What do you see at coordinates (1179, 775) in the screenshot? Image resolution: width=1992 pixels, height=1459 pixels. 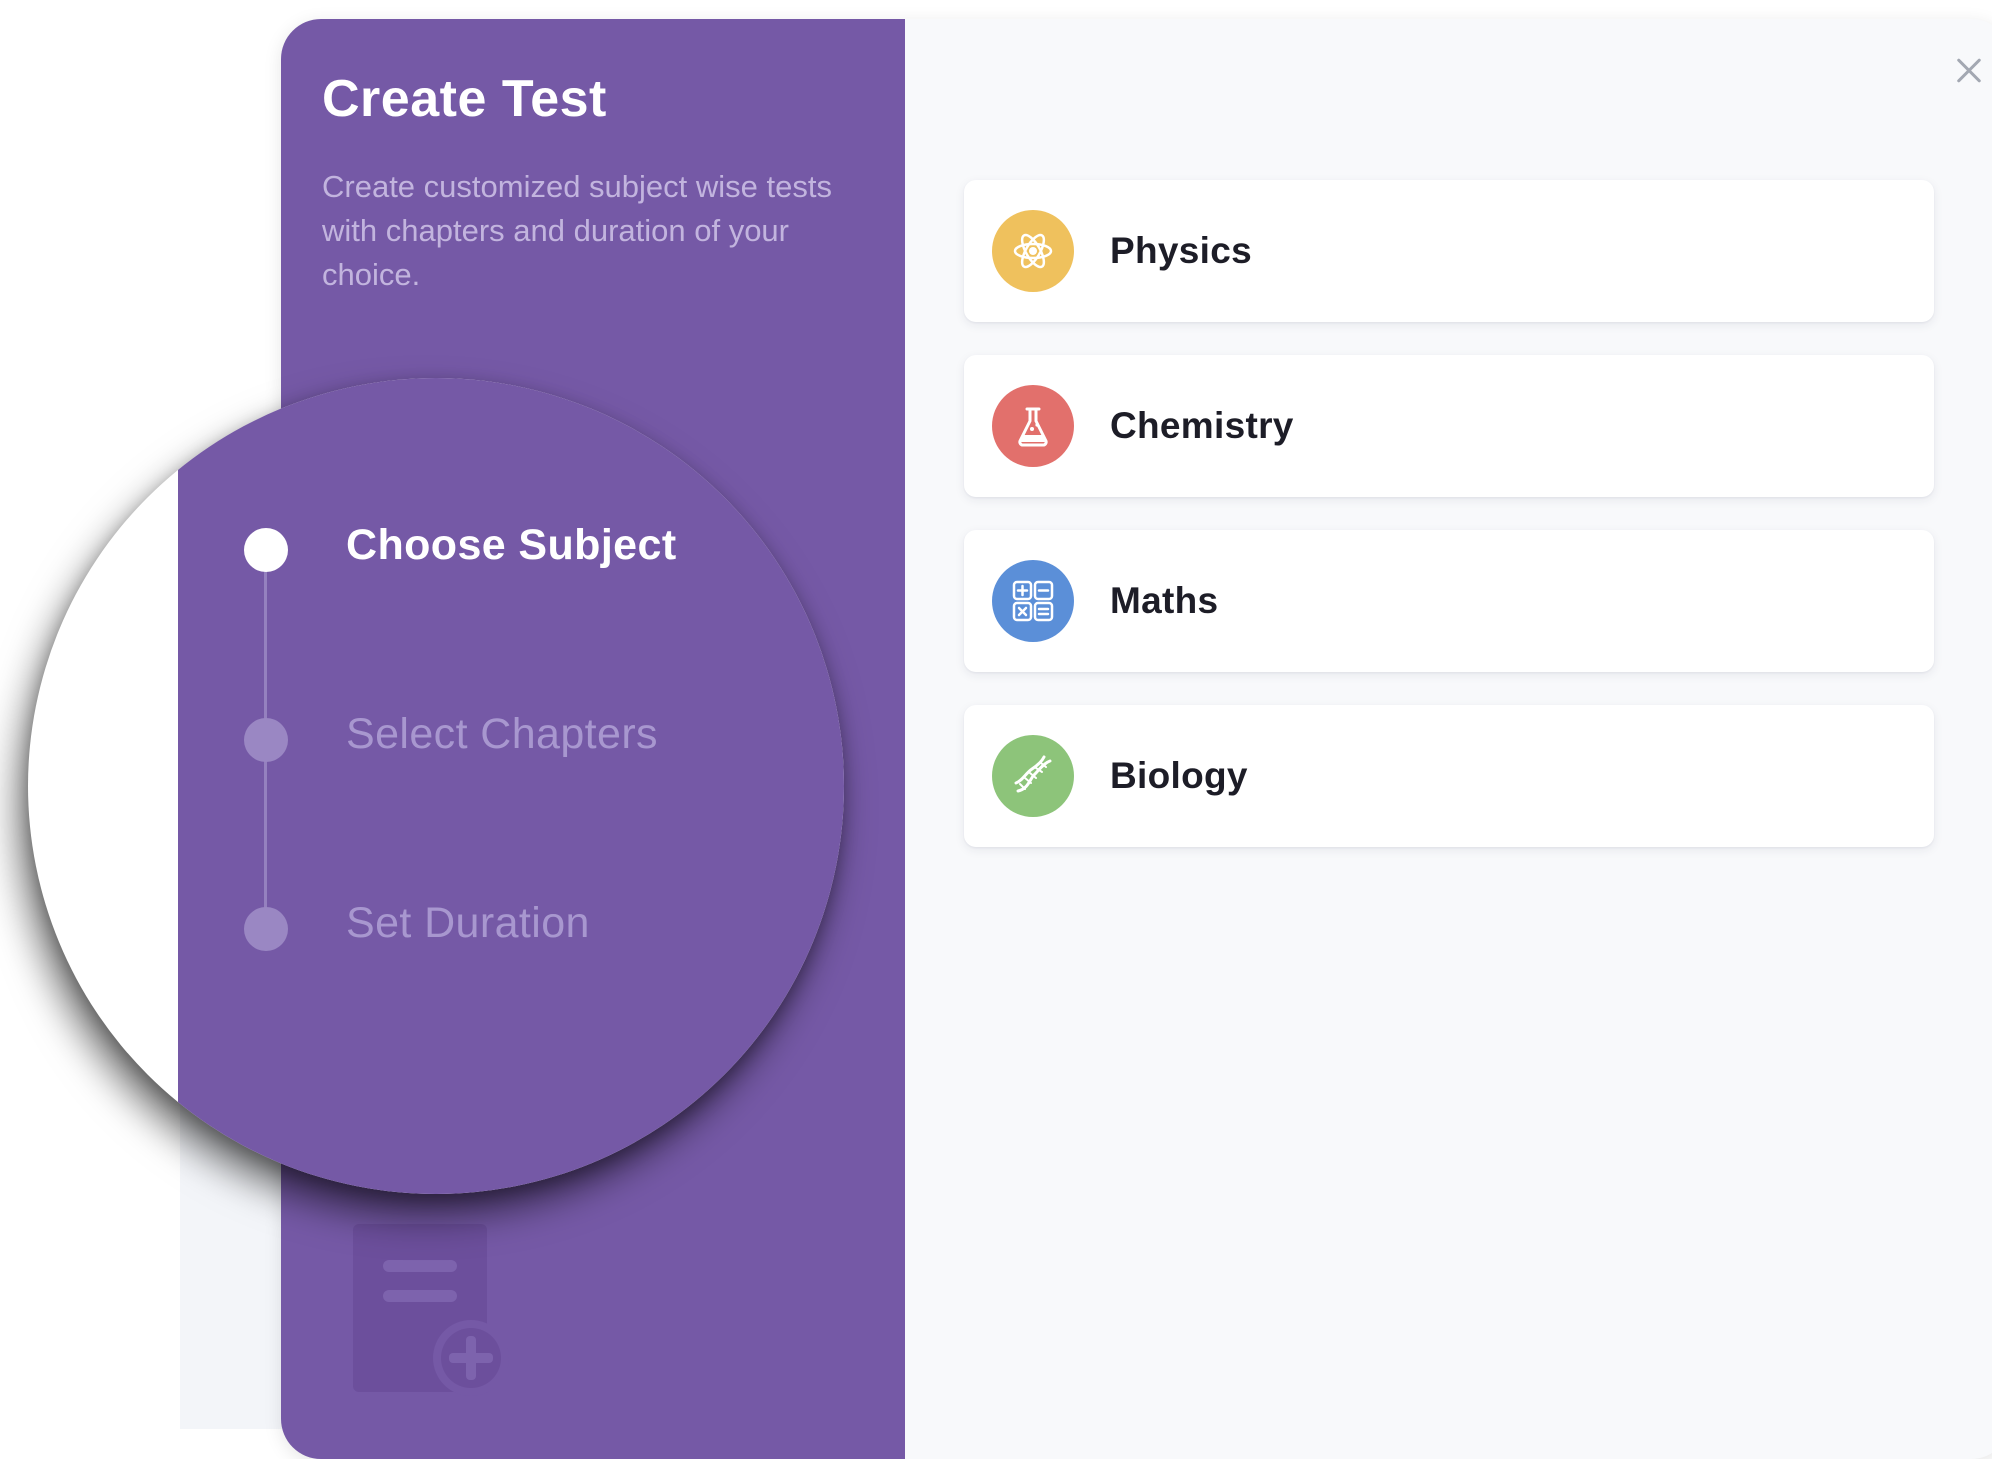 I see `subject-label: Biology` at bounding box center [1179, 775].